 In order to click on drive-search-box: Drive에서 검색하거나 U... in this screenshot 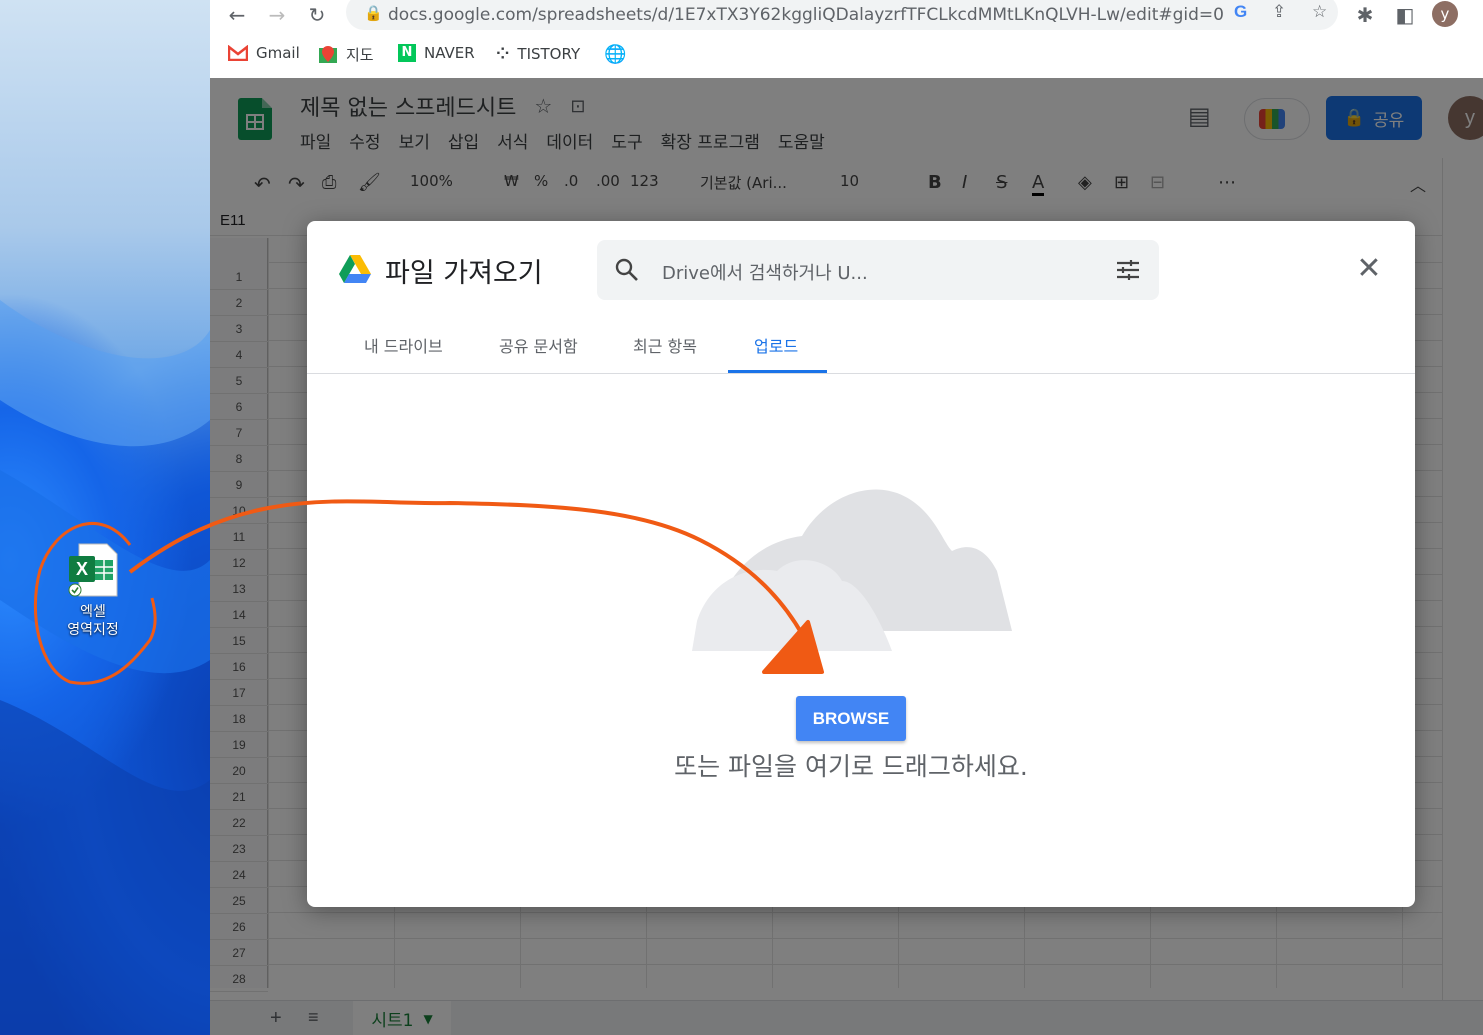, I will do `click(878, 270)`.